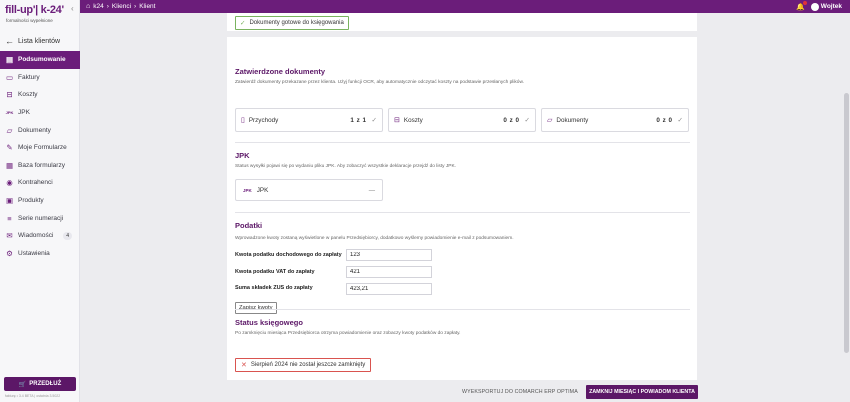 The image size is (850, 402). What do you see at coordinates (413, 120) in the screenshot?
I see `tile-label: Koszty` at bounding box center [413, 120].